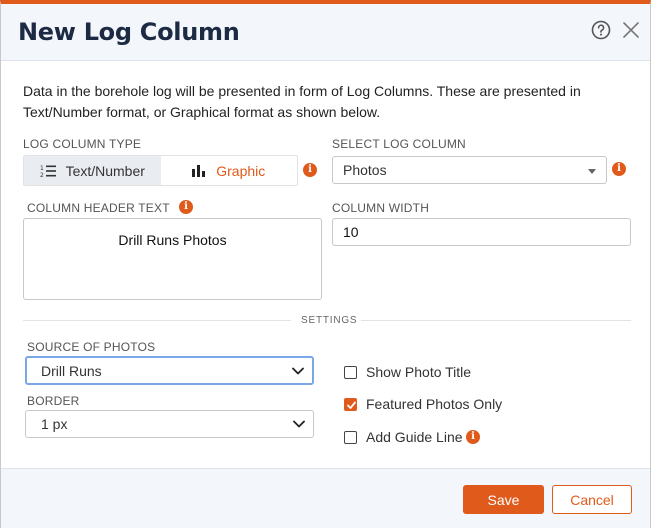  Describe the element at coordinates (473, 437) in the screenshot. I see `add-guide-line-info-icon: i` at that location.